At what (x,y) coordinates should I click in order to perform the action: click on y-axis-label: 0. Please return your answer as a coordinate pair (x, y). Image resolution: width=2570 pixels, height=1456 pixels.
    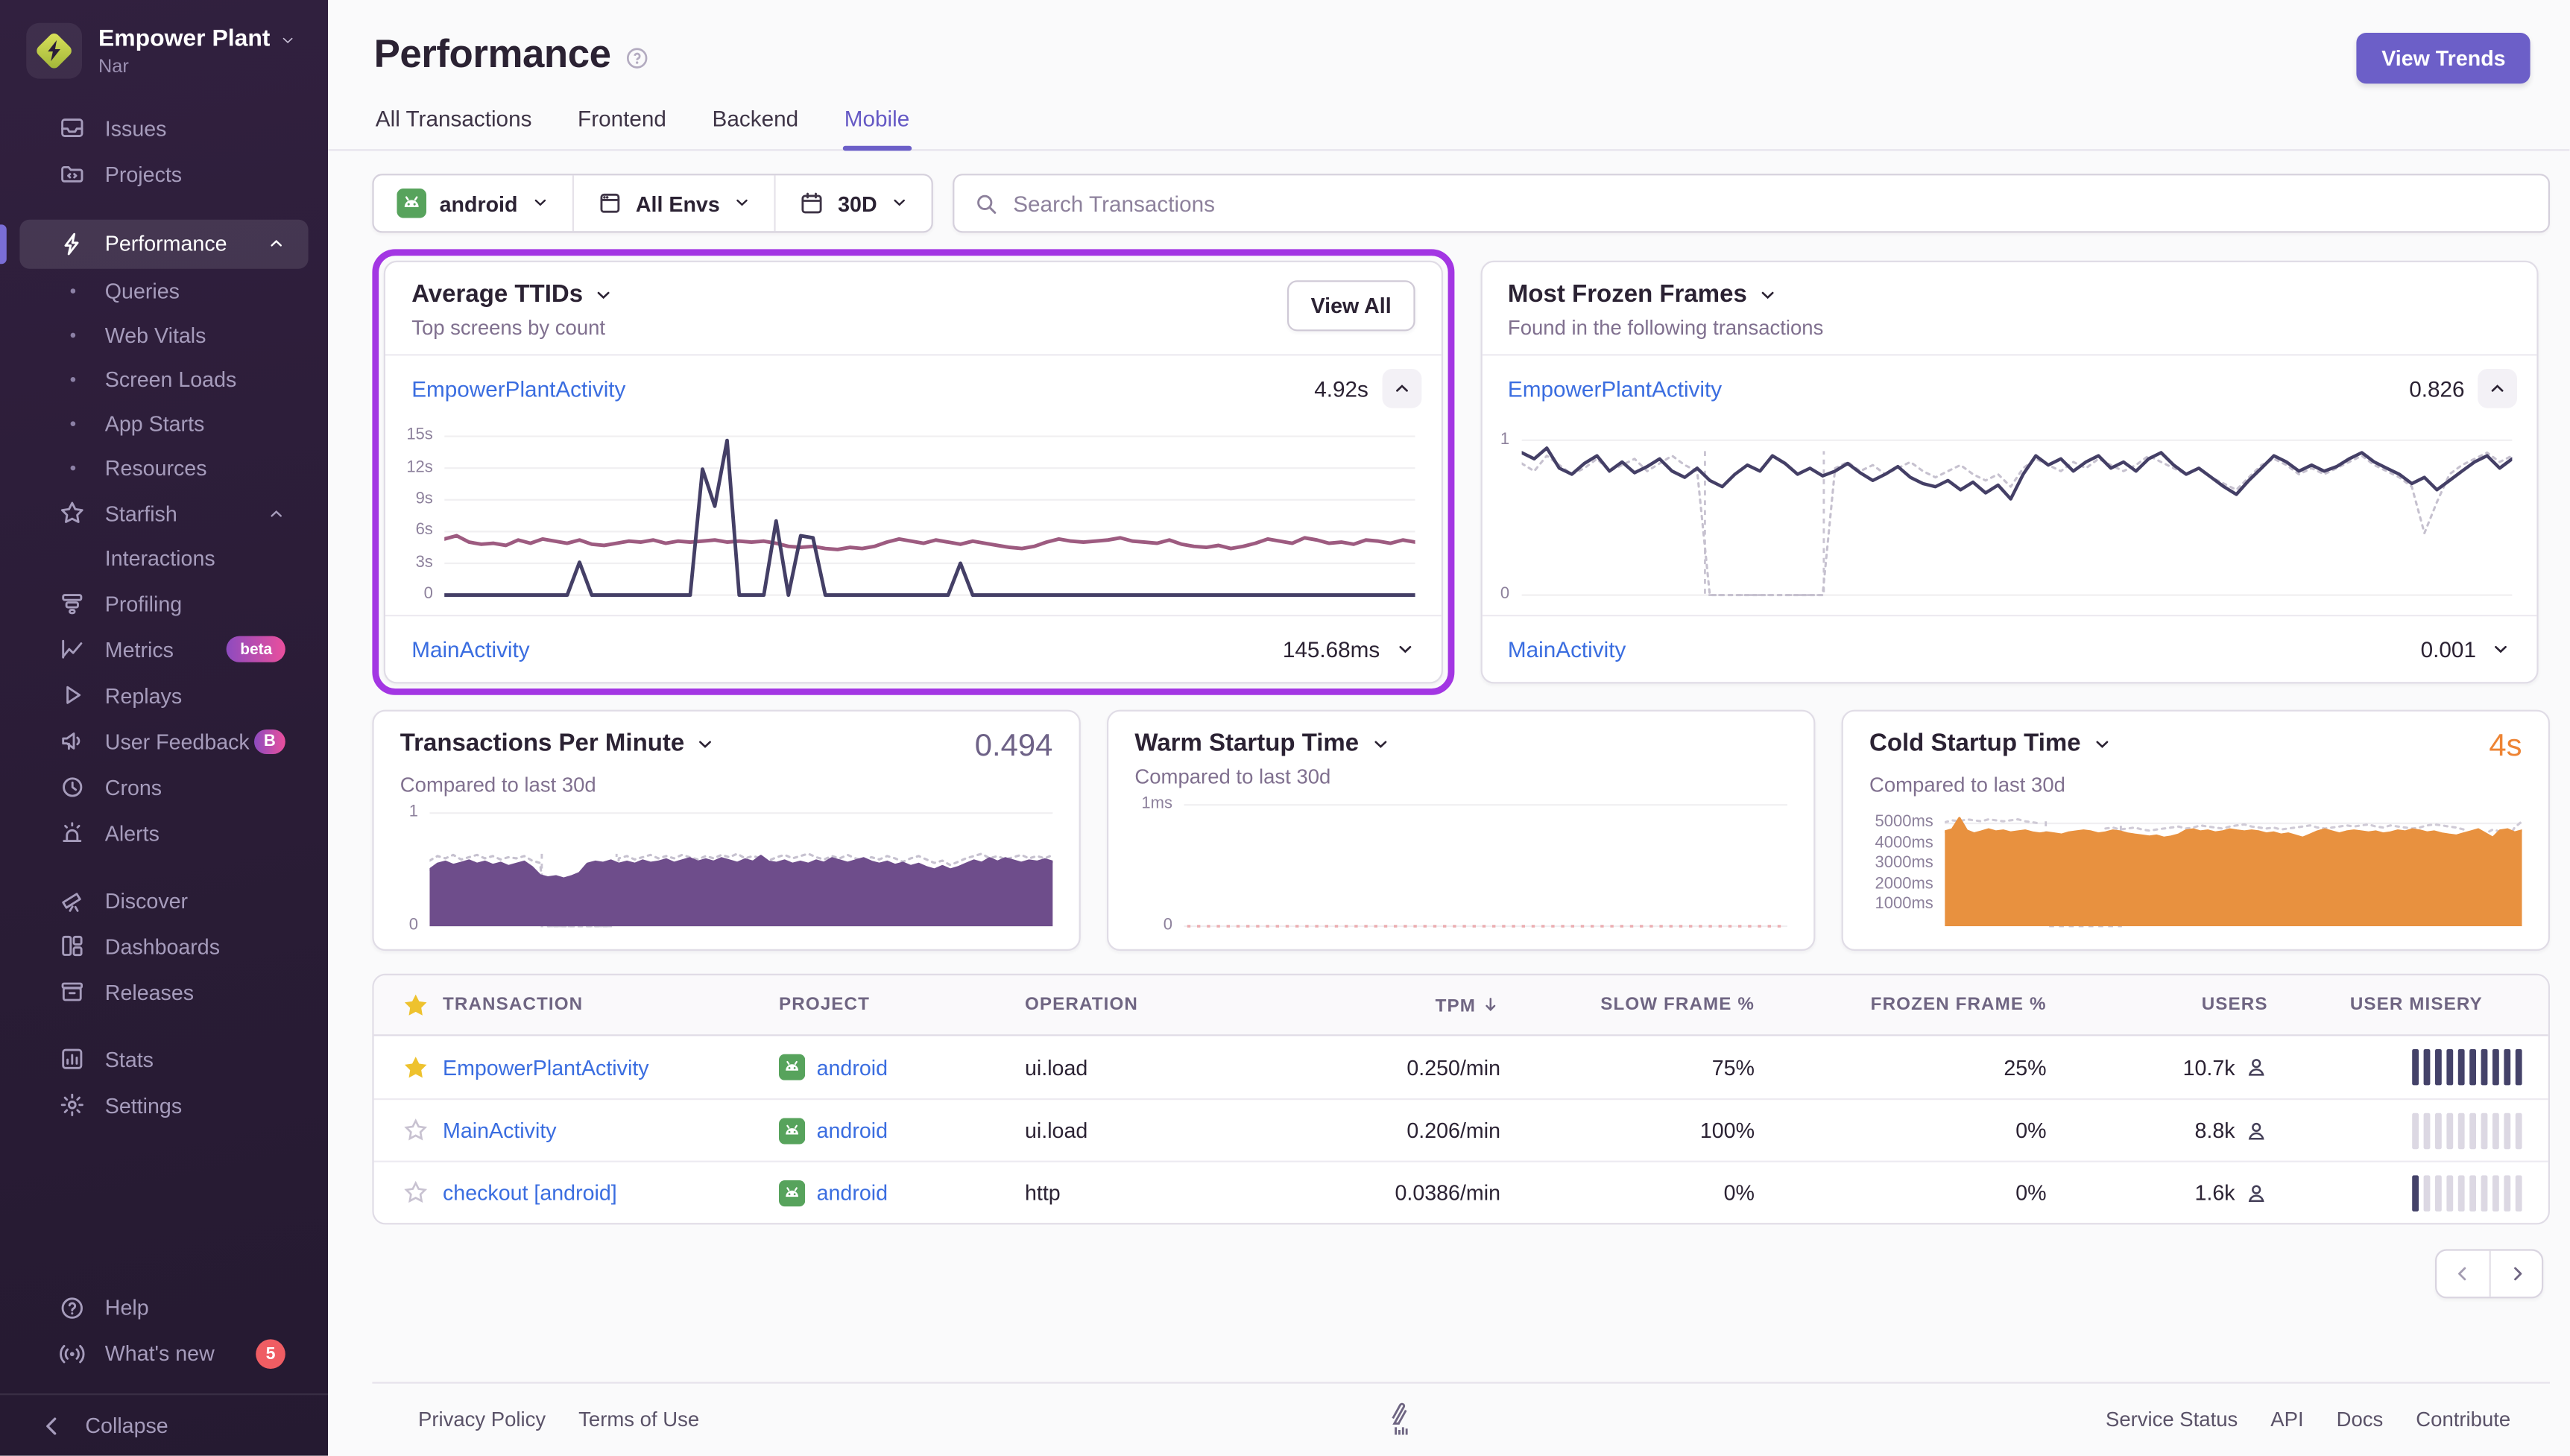
    Looking at the image, I should click on (1167, 925).